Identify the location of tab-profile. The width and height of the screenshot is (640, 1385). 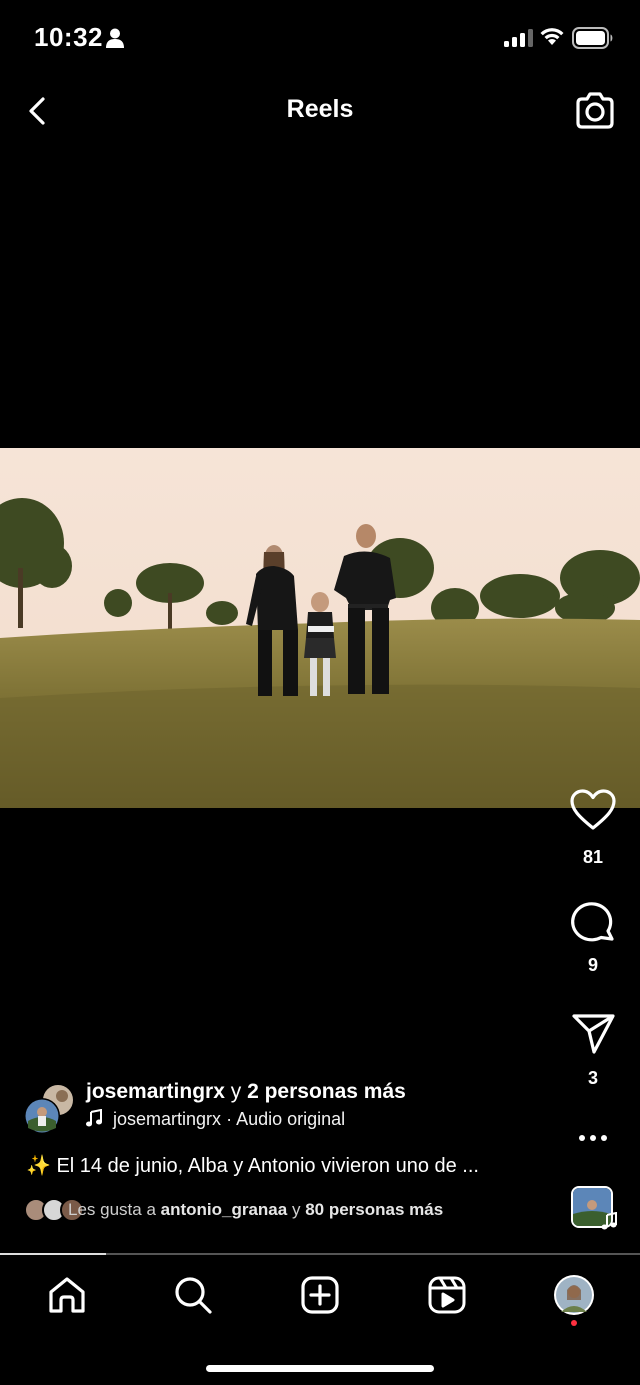
(574, 1295).